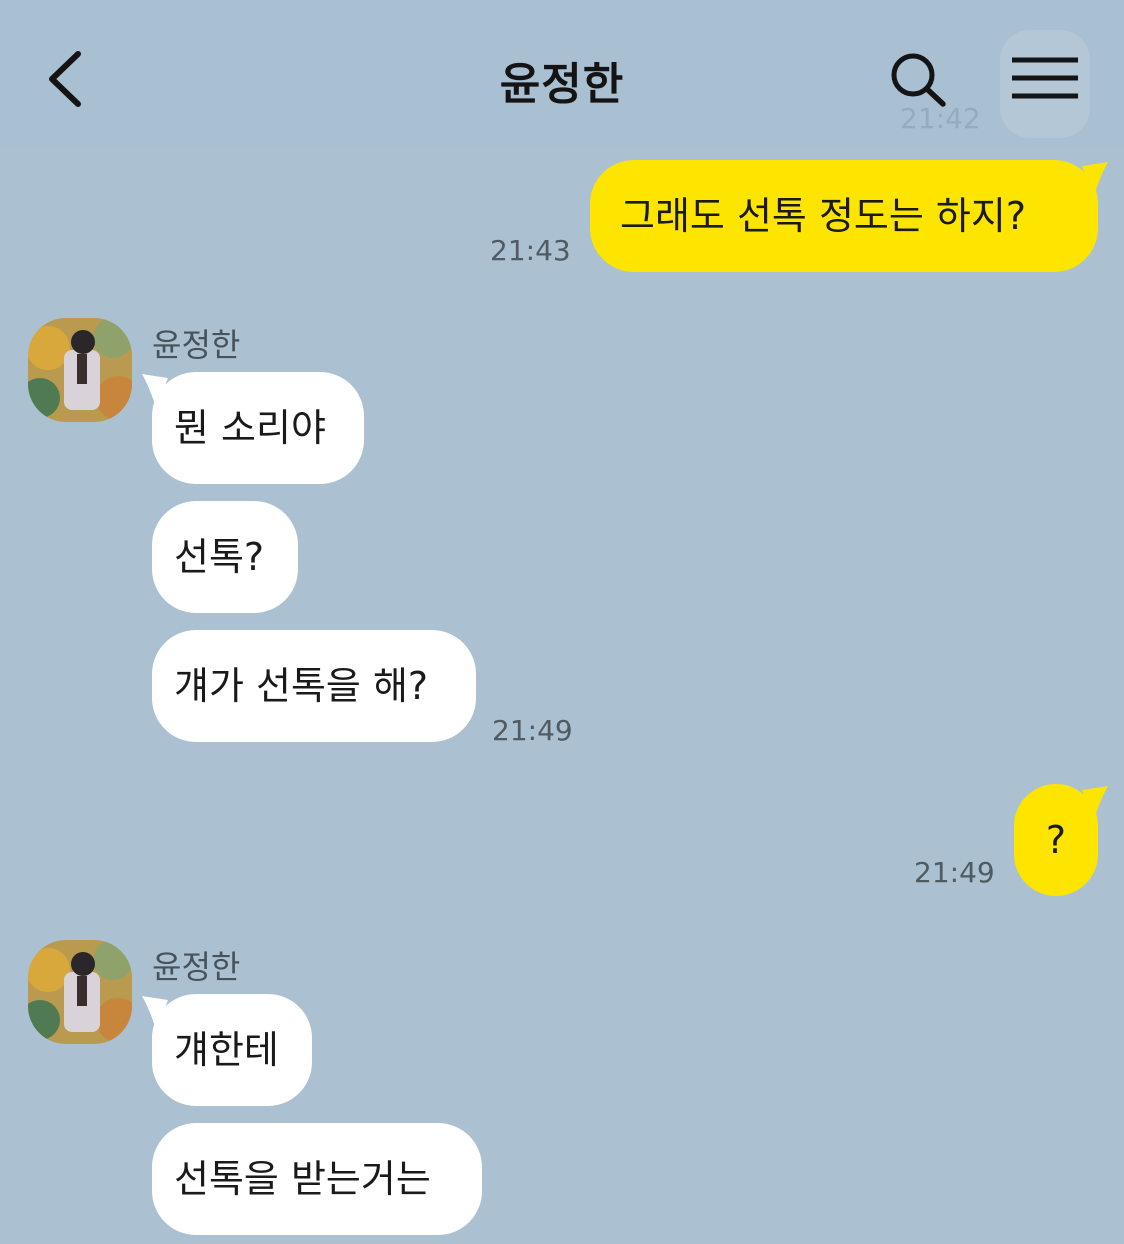 The width and height of the screenshot is (1124, 1244). I want to click on search-icon, so click(918, 80).